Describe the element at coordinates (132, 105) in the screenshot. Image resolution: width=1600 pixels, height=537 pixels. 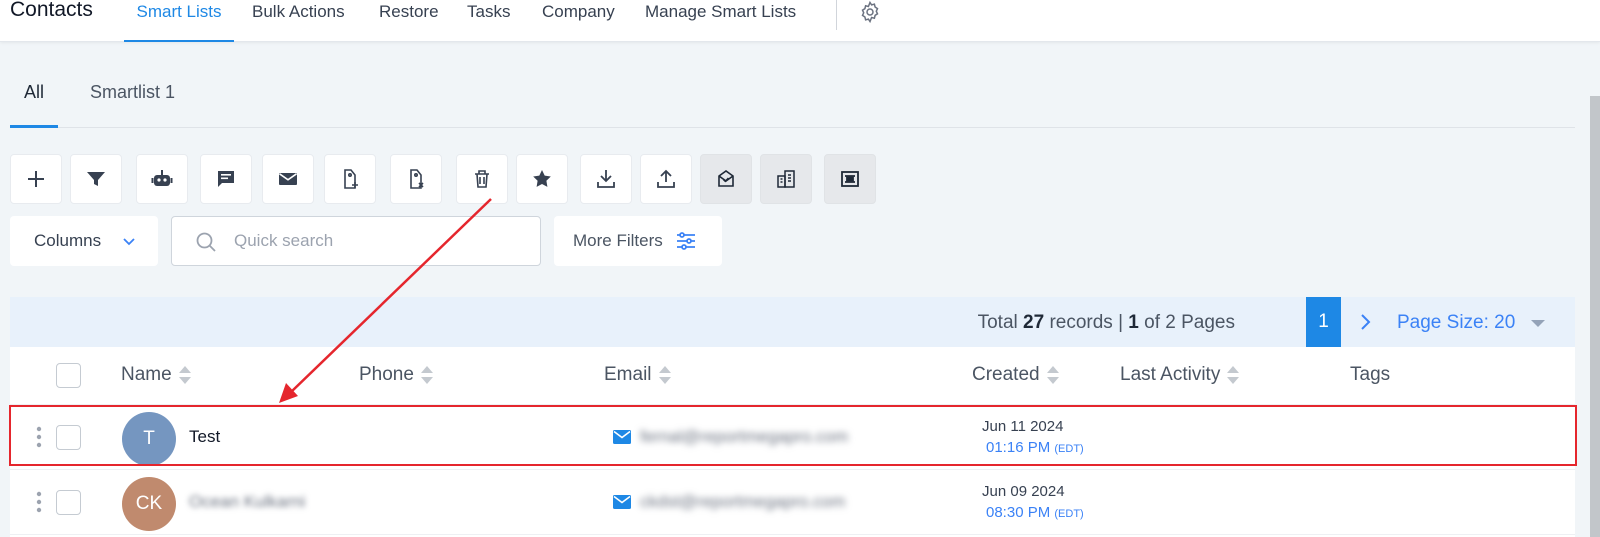
I see `tab-smartlist-1: Smartlist 1` at that location.